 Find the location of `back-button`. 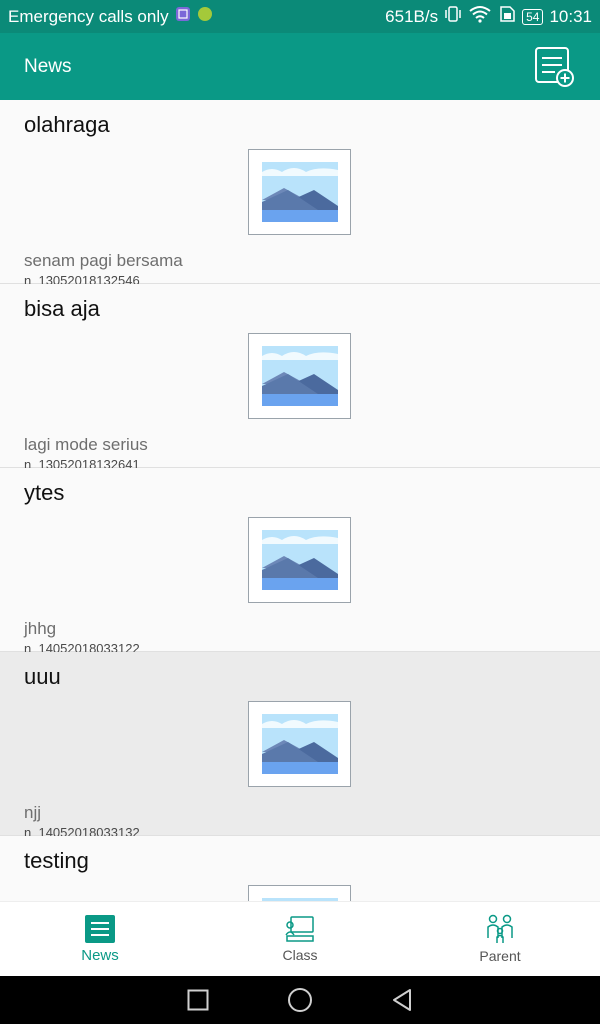

back-button is located at coordinates (402, 1000).